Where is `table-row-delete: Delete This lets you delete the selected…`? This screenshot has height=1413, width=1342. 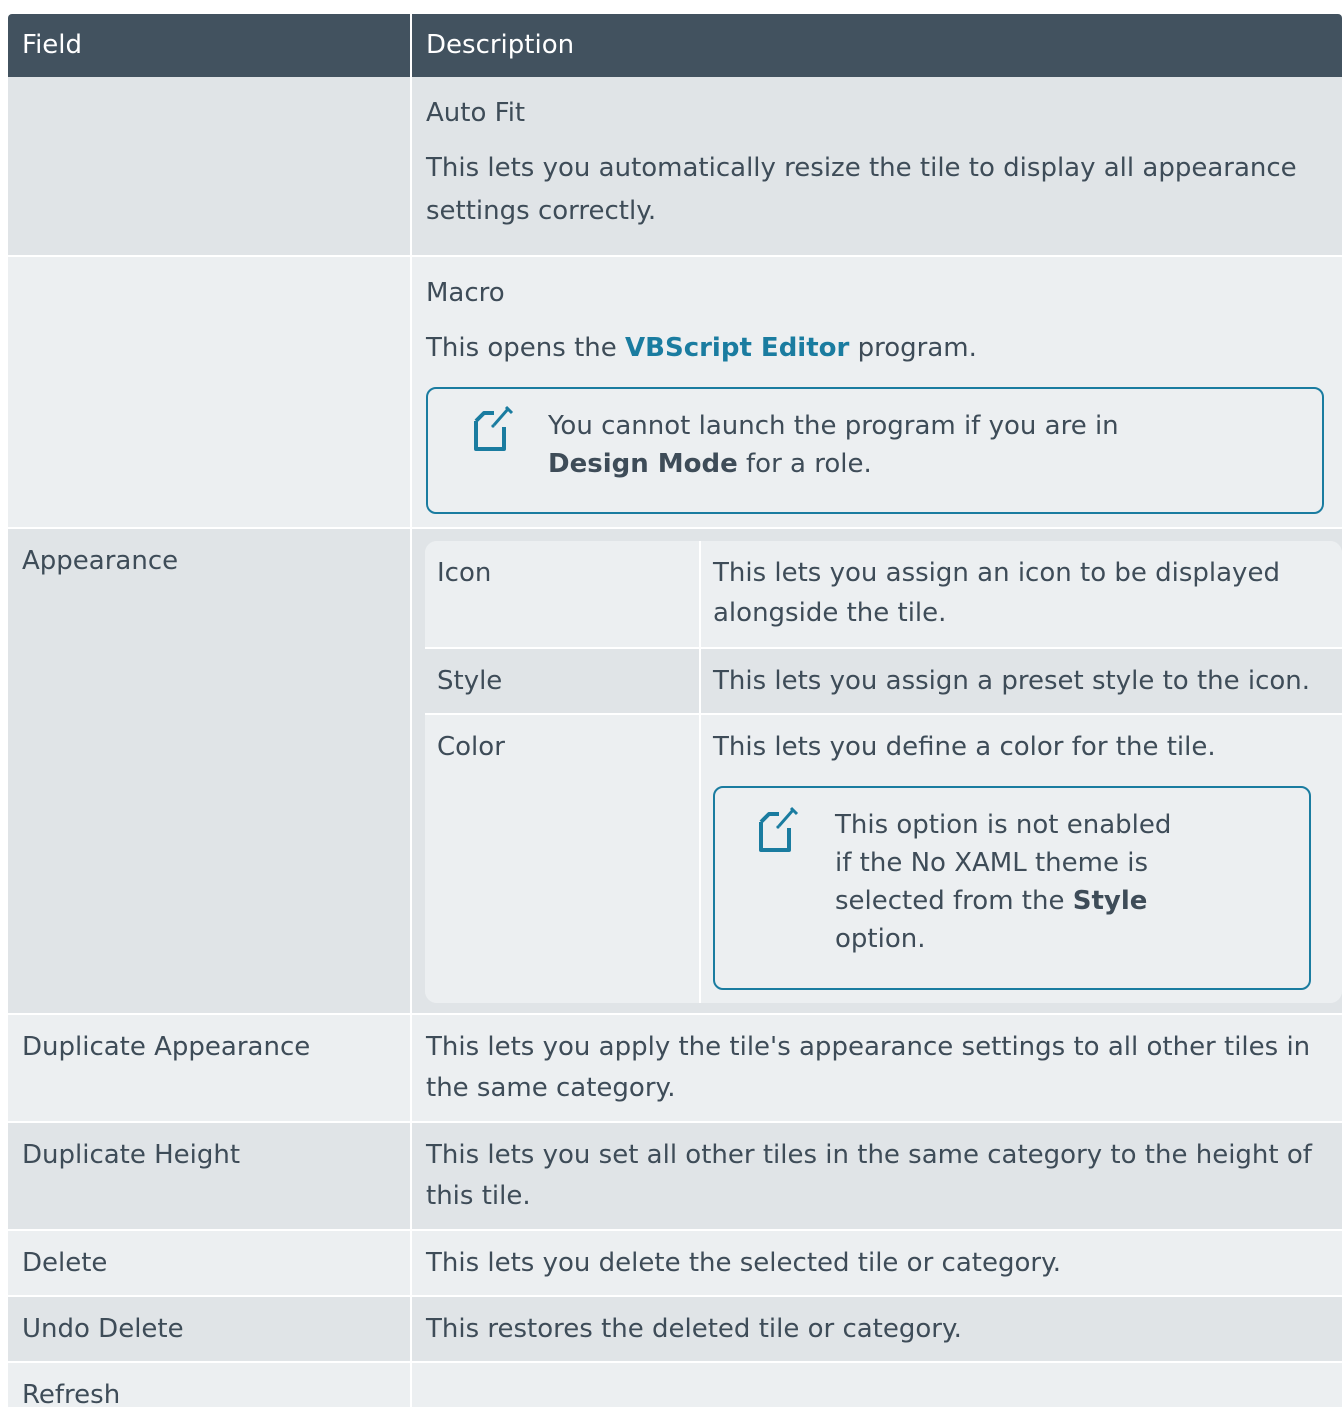
table-row-delete: Delete This lets you delete the selected… is located at coordinates (675, 1264).